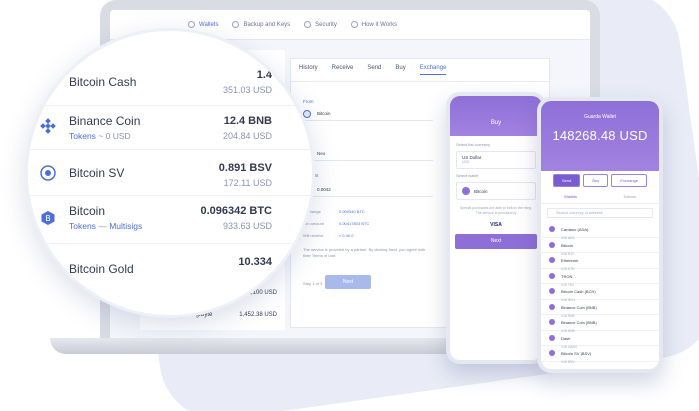 The image size is (699, 411). What do you see at coordinates (236, 24) in the screenshot?
I see `key-icon` at bounding box center [236, 24].